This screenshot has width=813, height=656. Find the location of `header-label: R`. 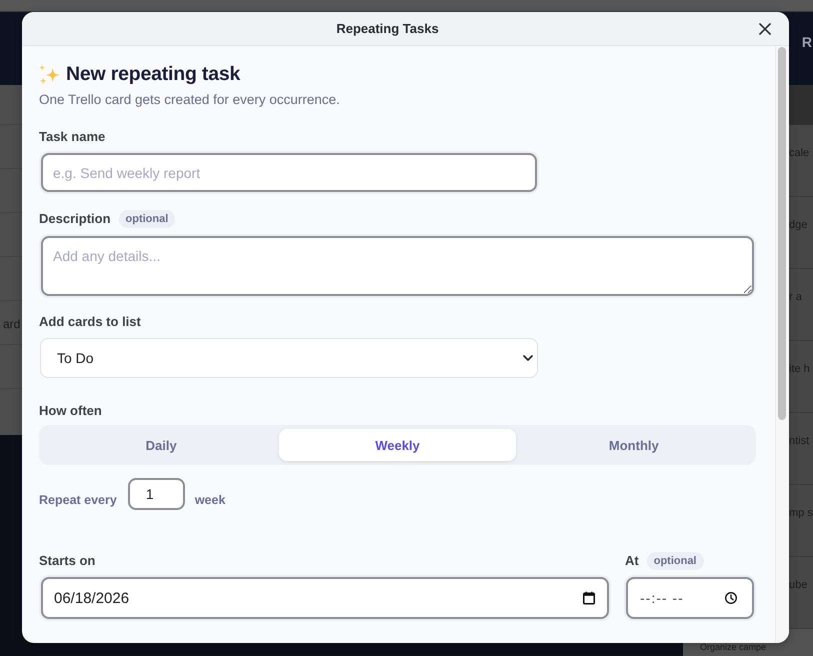

header-label: R is located at coordinates (807, 42).